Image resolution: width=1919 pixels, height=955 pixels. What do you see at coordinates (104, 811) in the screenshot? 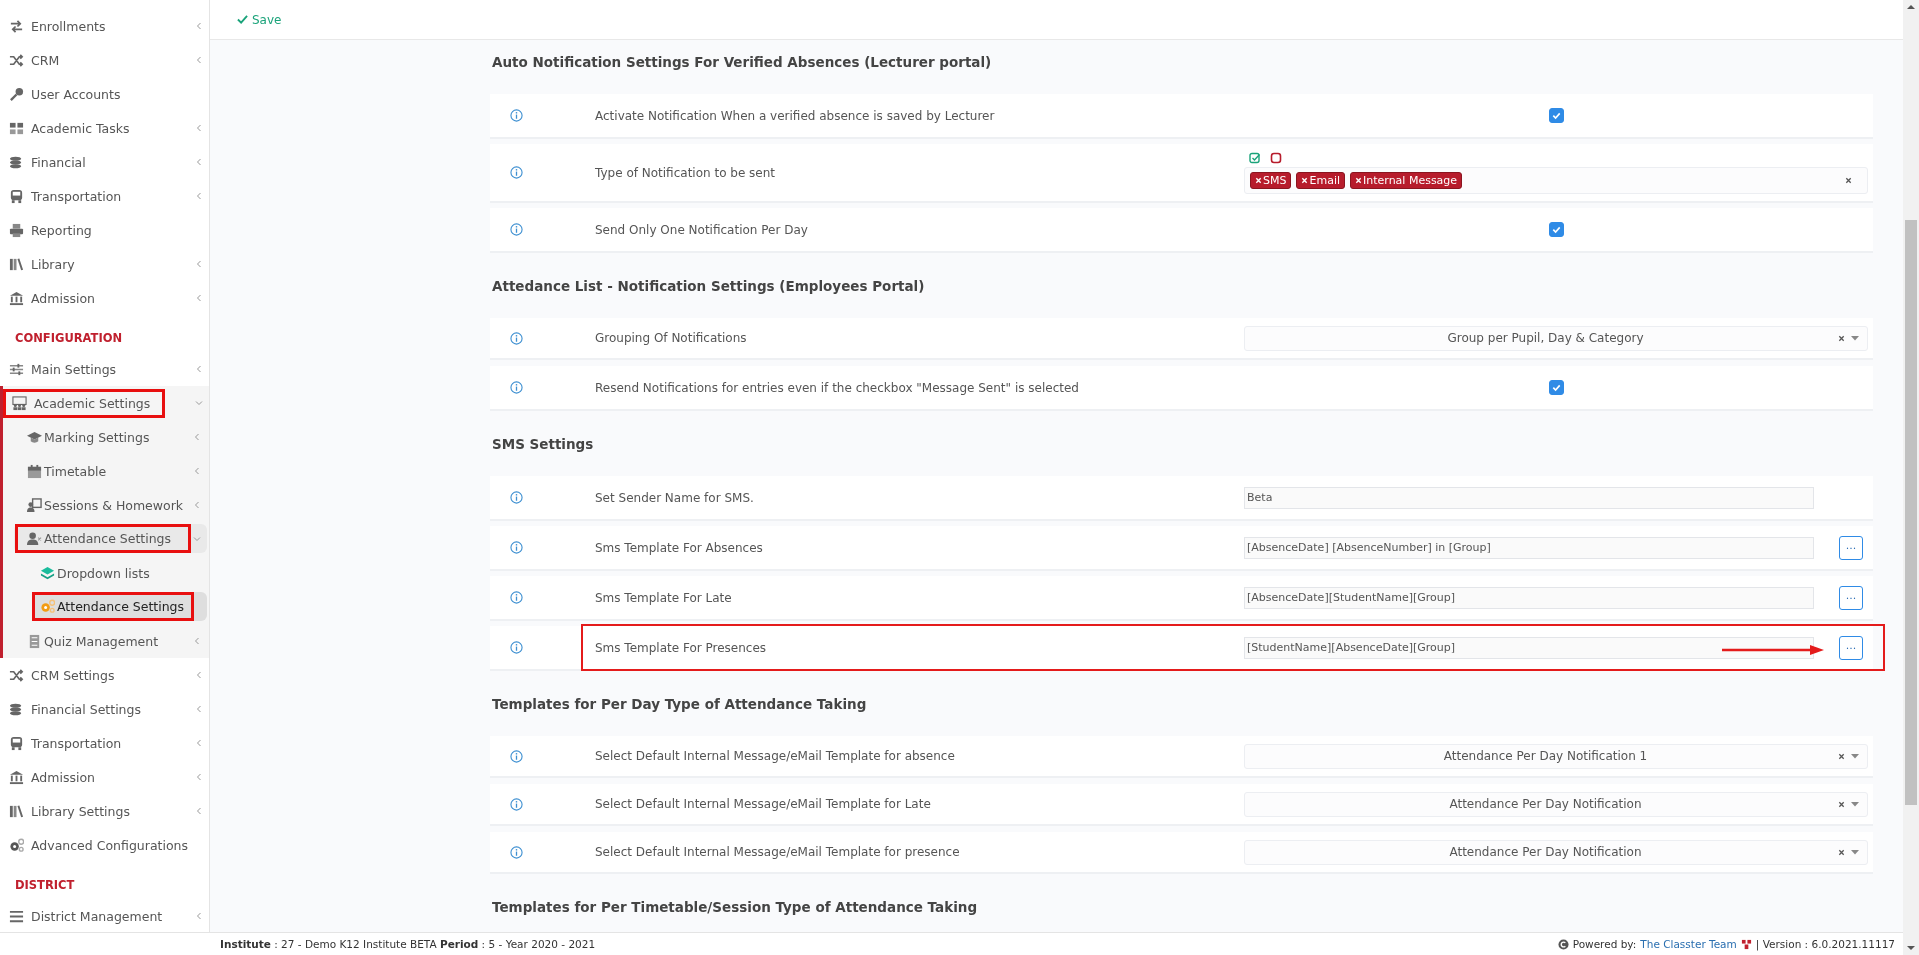
I see `sidebar-item: Library Settings` at bounding box center [104, 811].